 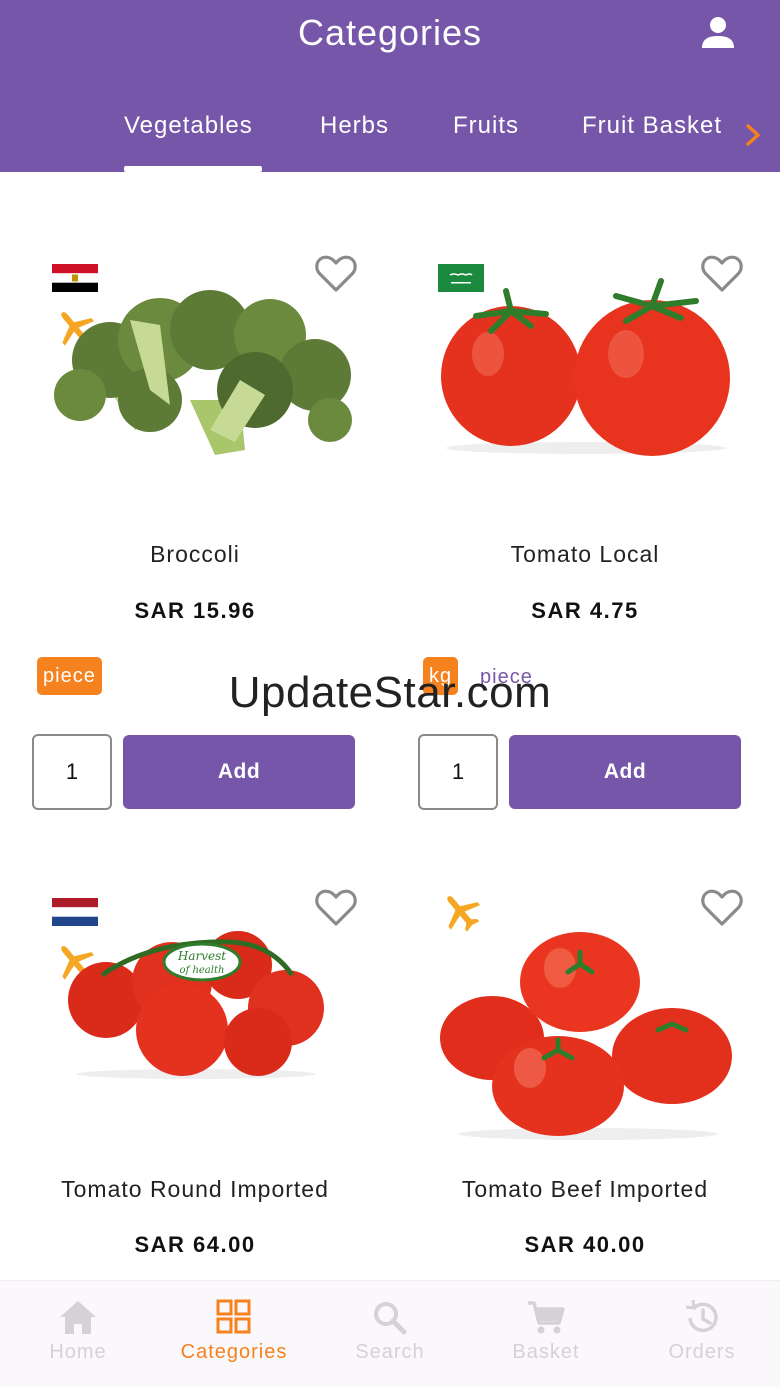 What do you see at coordinates (702, 1352) in the screenshot?
I see `nav-label: Orders` at bounding box center [702, 1352].